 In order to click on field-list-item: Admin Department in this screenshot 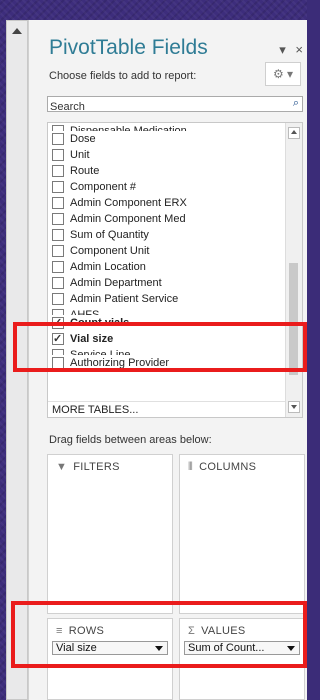, I will do `click(167, 283)`.